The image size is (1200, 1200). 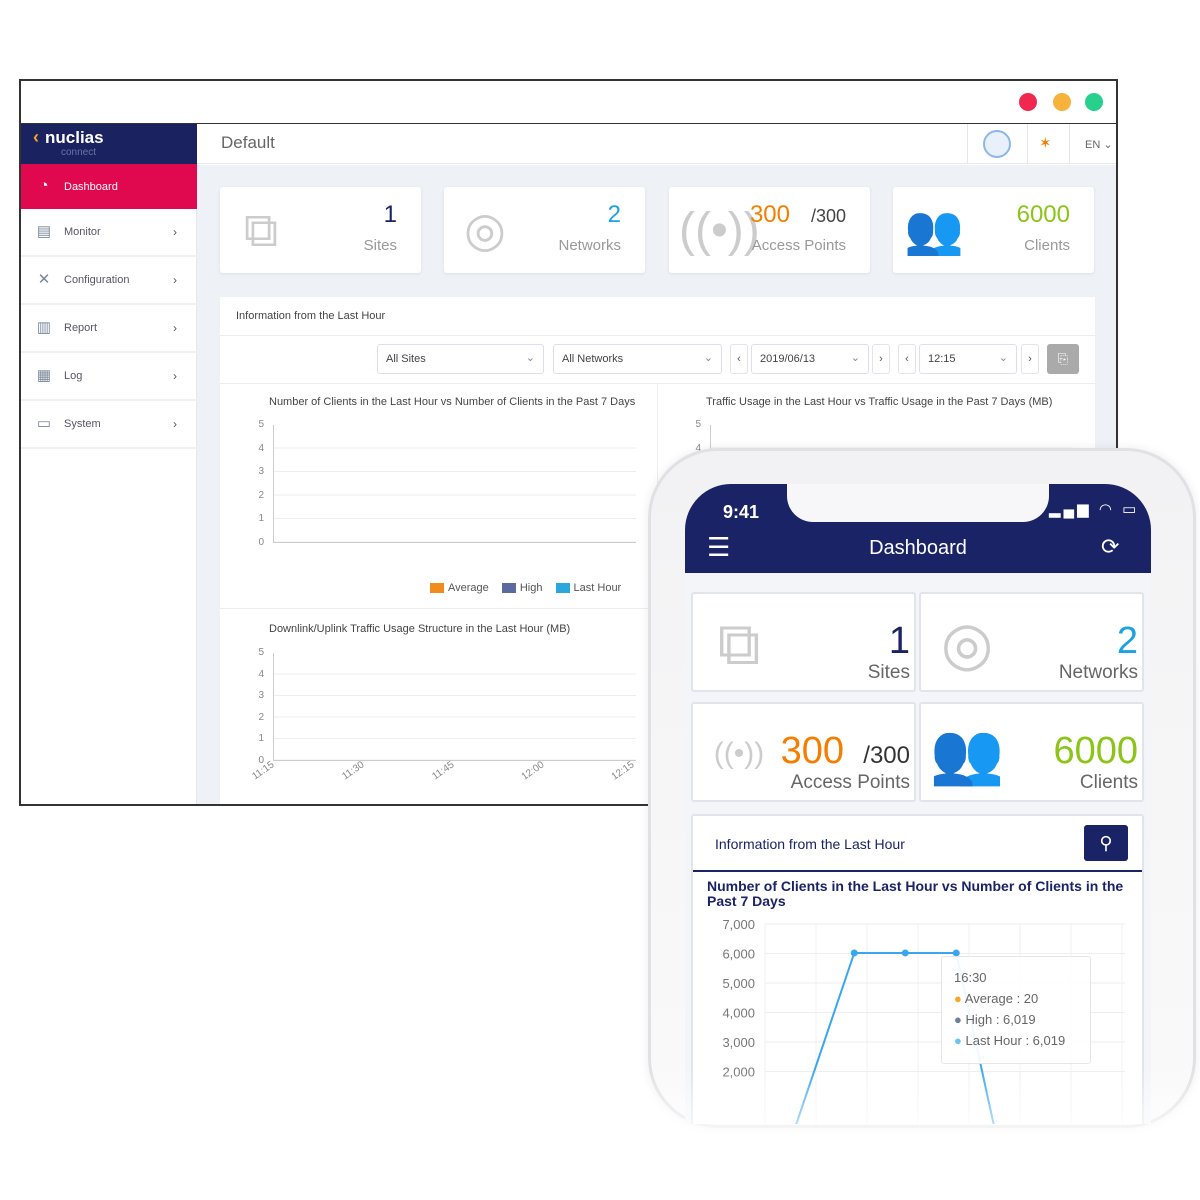 I want to click on logo-name: nuclias, so click(x=74, y=137).